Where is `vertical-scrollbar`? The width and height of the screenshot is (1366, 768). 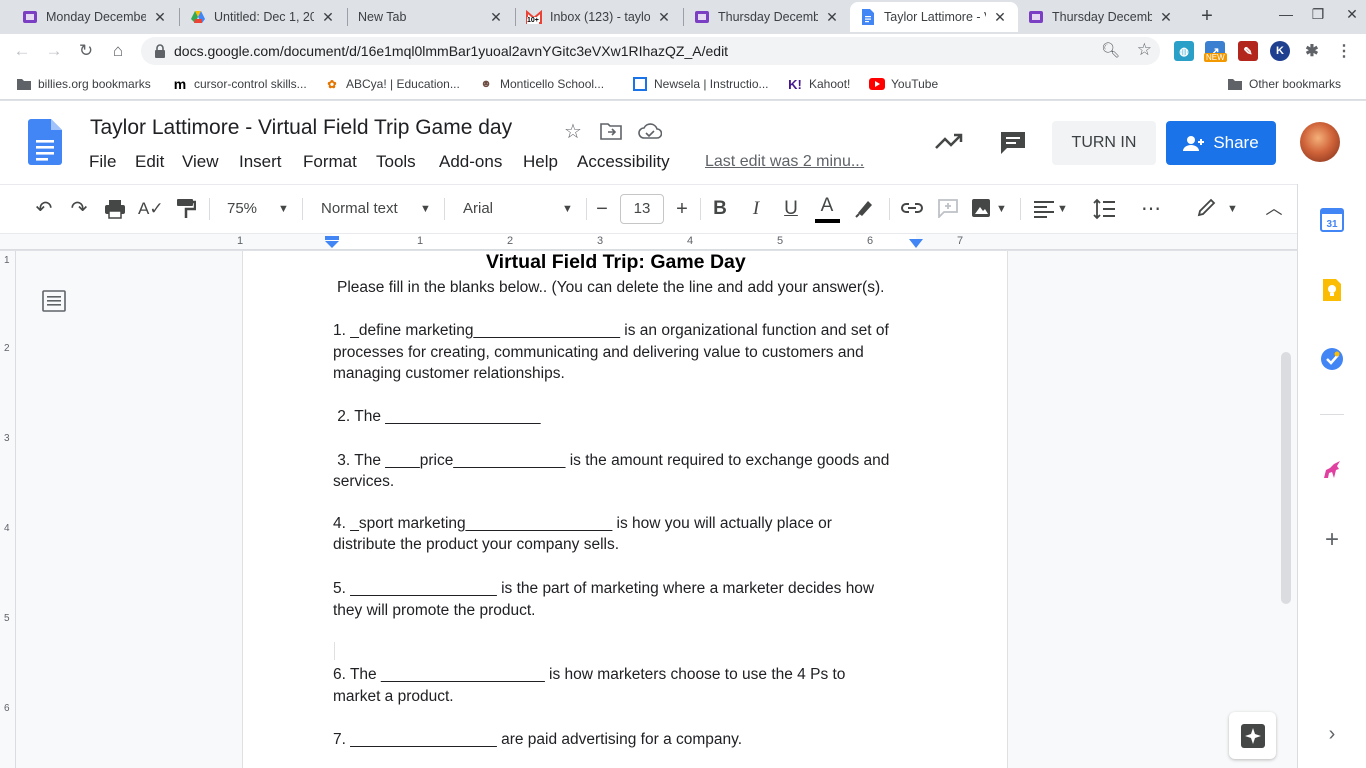 vertical-scrollbar is located at coordinates (1286, 478).